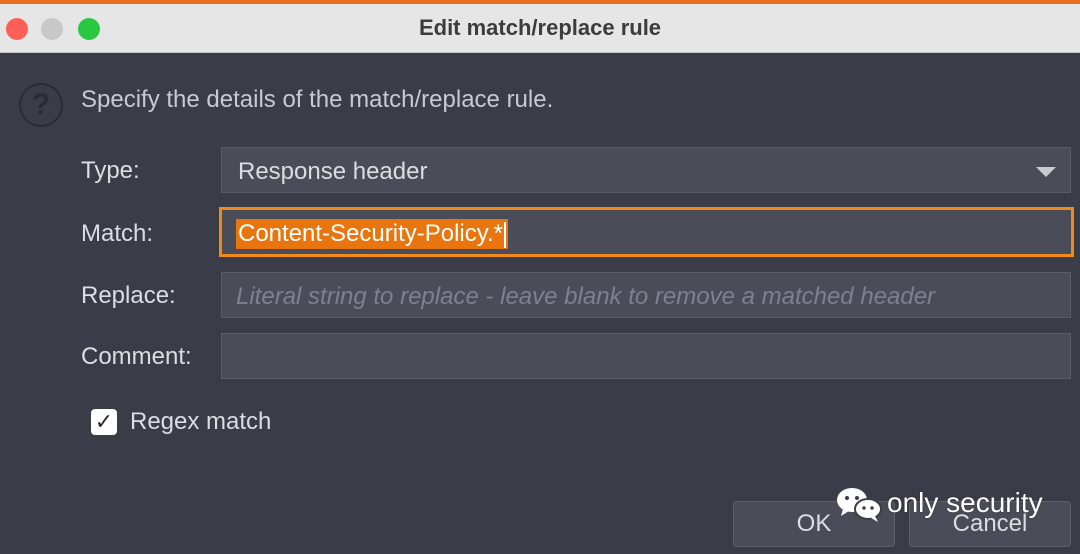 This screenshot has height=554, width=1080. Describe the element at coordinates (372, 234) in the screenshot. I see `match-input-selected-text: Content-Security-Policy.*` at that location.